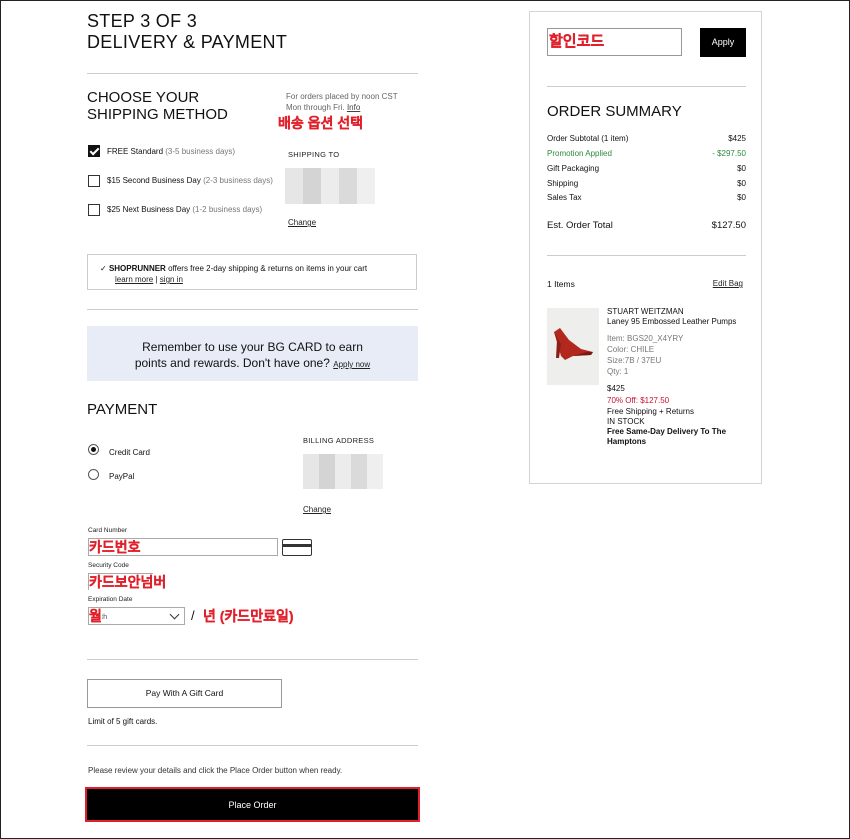 This screenshot has height=839, width=850. Describe the element at coordinates (238, 180) in the screenshot. I see `shipping-option-detail: (2-3 business days)` at that location.